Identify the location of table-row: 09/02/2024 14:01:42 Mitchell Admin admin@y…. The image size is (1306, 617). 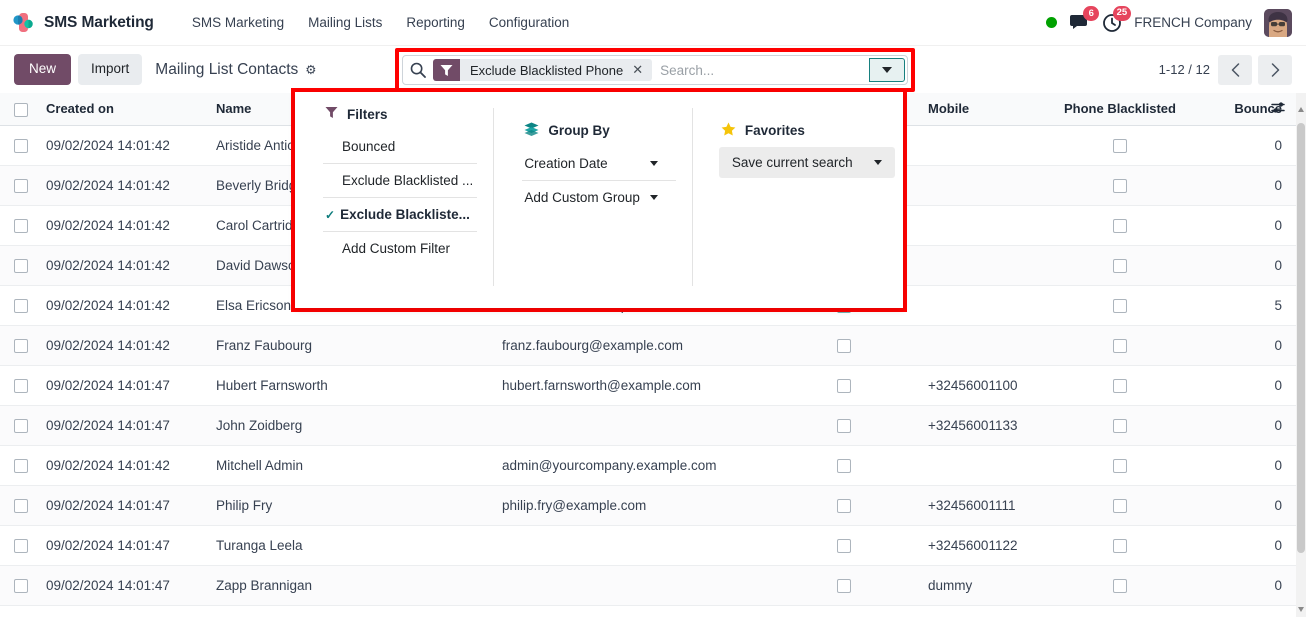
(648, 465).